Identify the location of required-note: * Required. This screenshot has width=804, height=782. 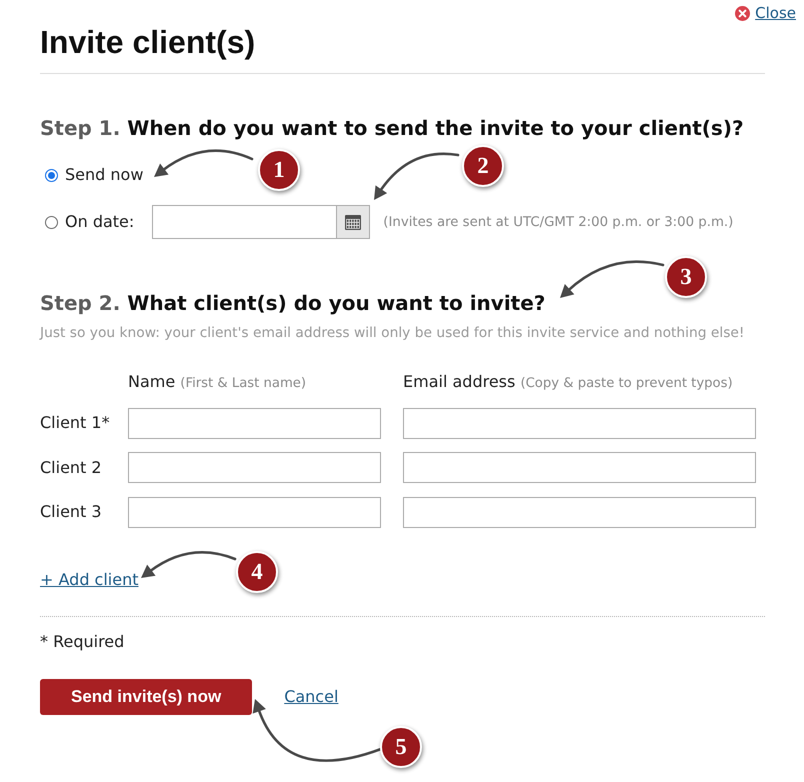
(83, 642).